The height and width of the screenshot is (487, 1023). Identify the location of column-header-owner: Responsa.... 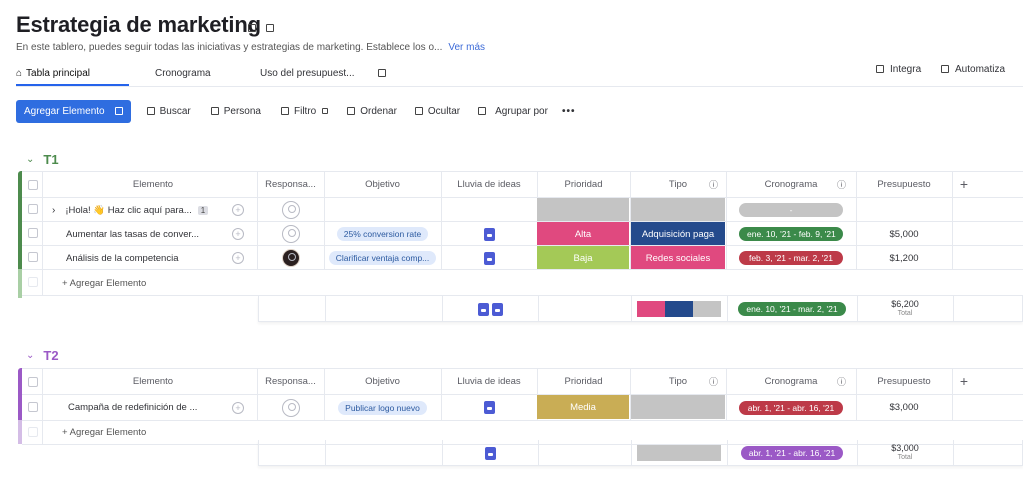
(290, 184).